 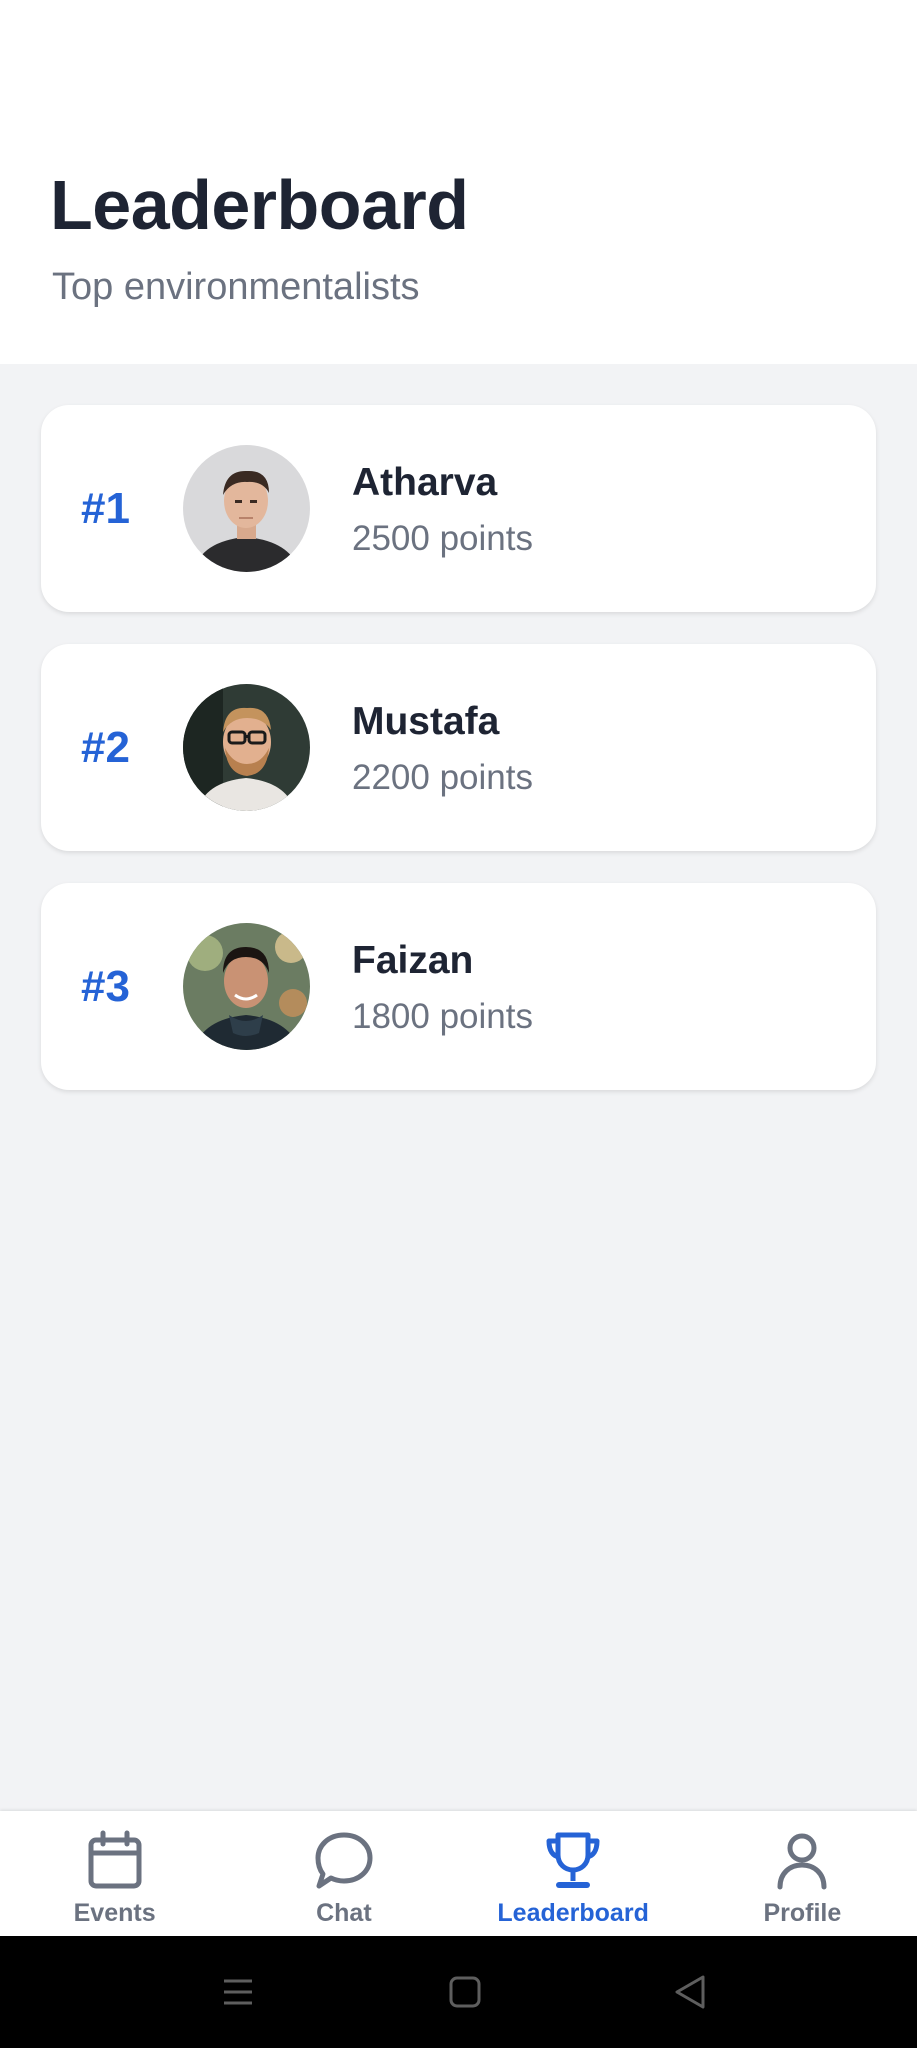 What do you see at coordinates (802, 1913) in the screenshot?
I see `nav-label: Profile` at bounding box center [802, 1913].